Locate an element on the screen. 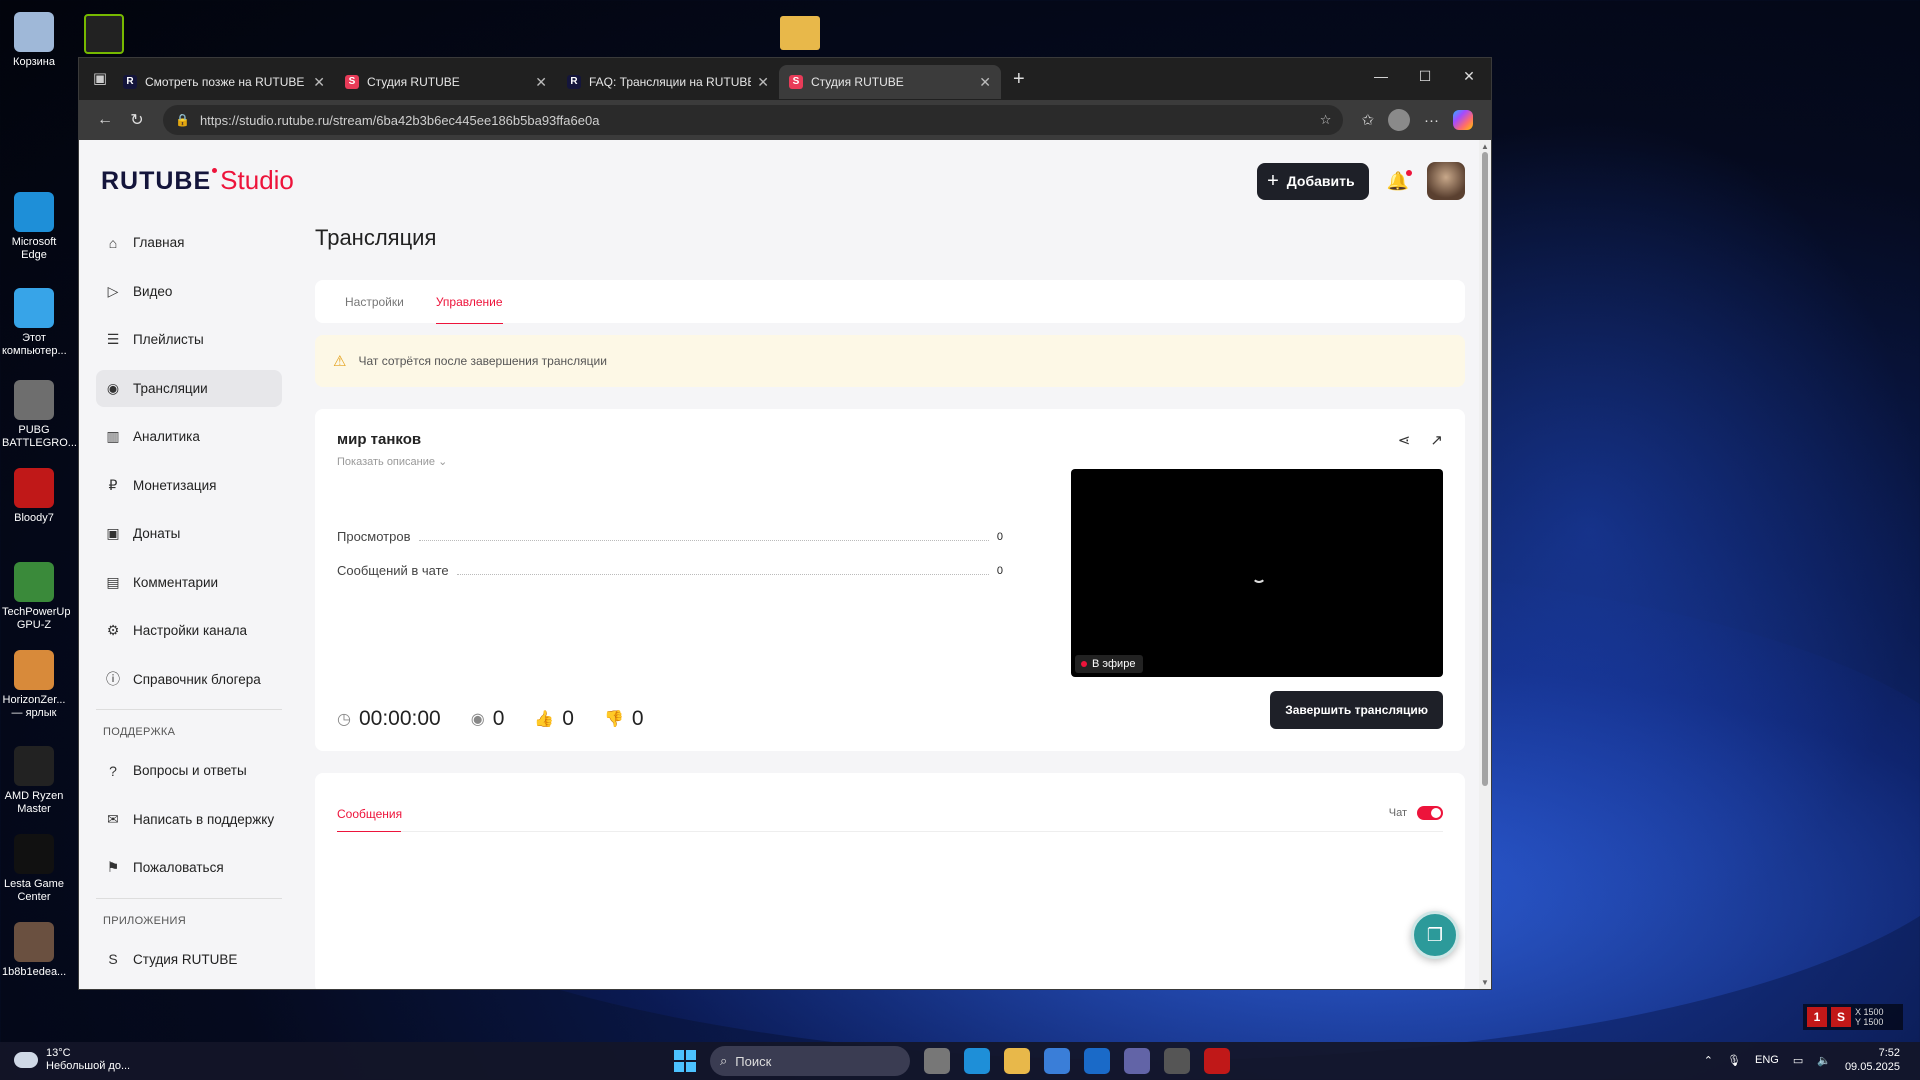 This screenshot has width=1920, height=1080. tab-actions-icon: ▣ is located at coordinates (100, 79).